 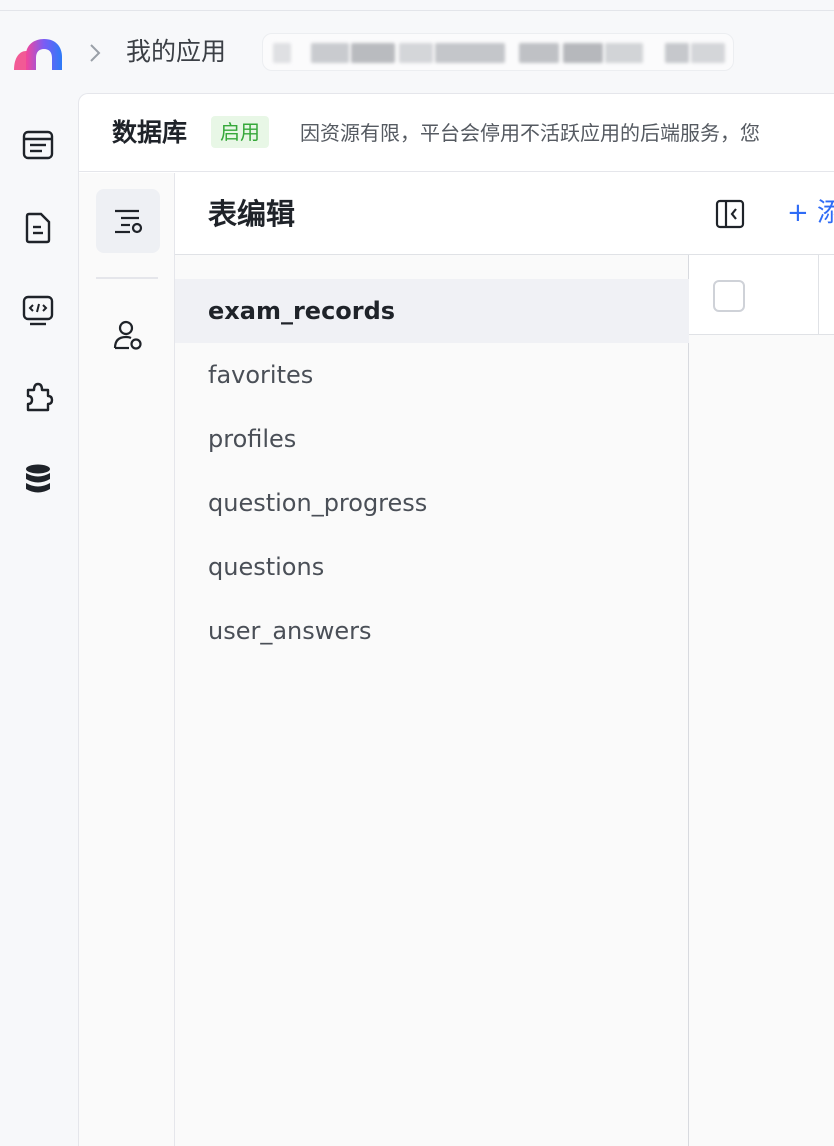 I want to click on user-icon, so click(x=127, y=335).